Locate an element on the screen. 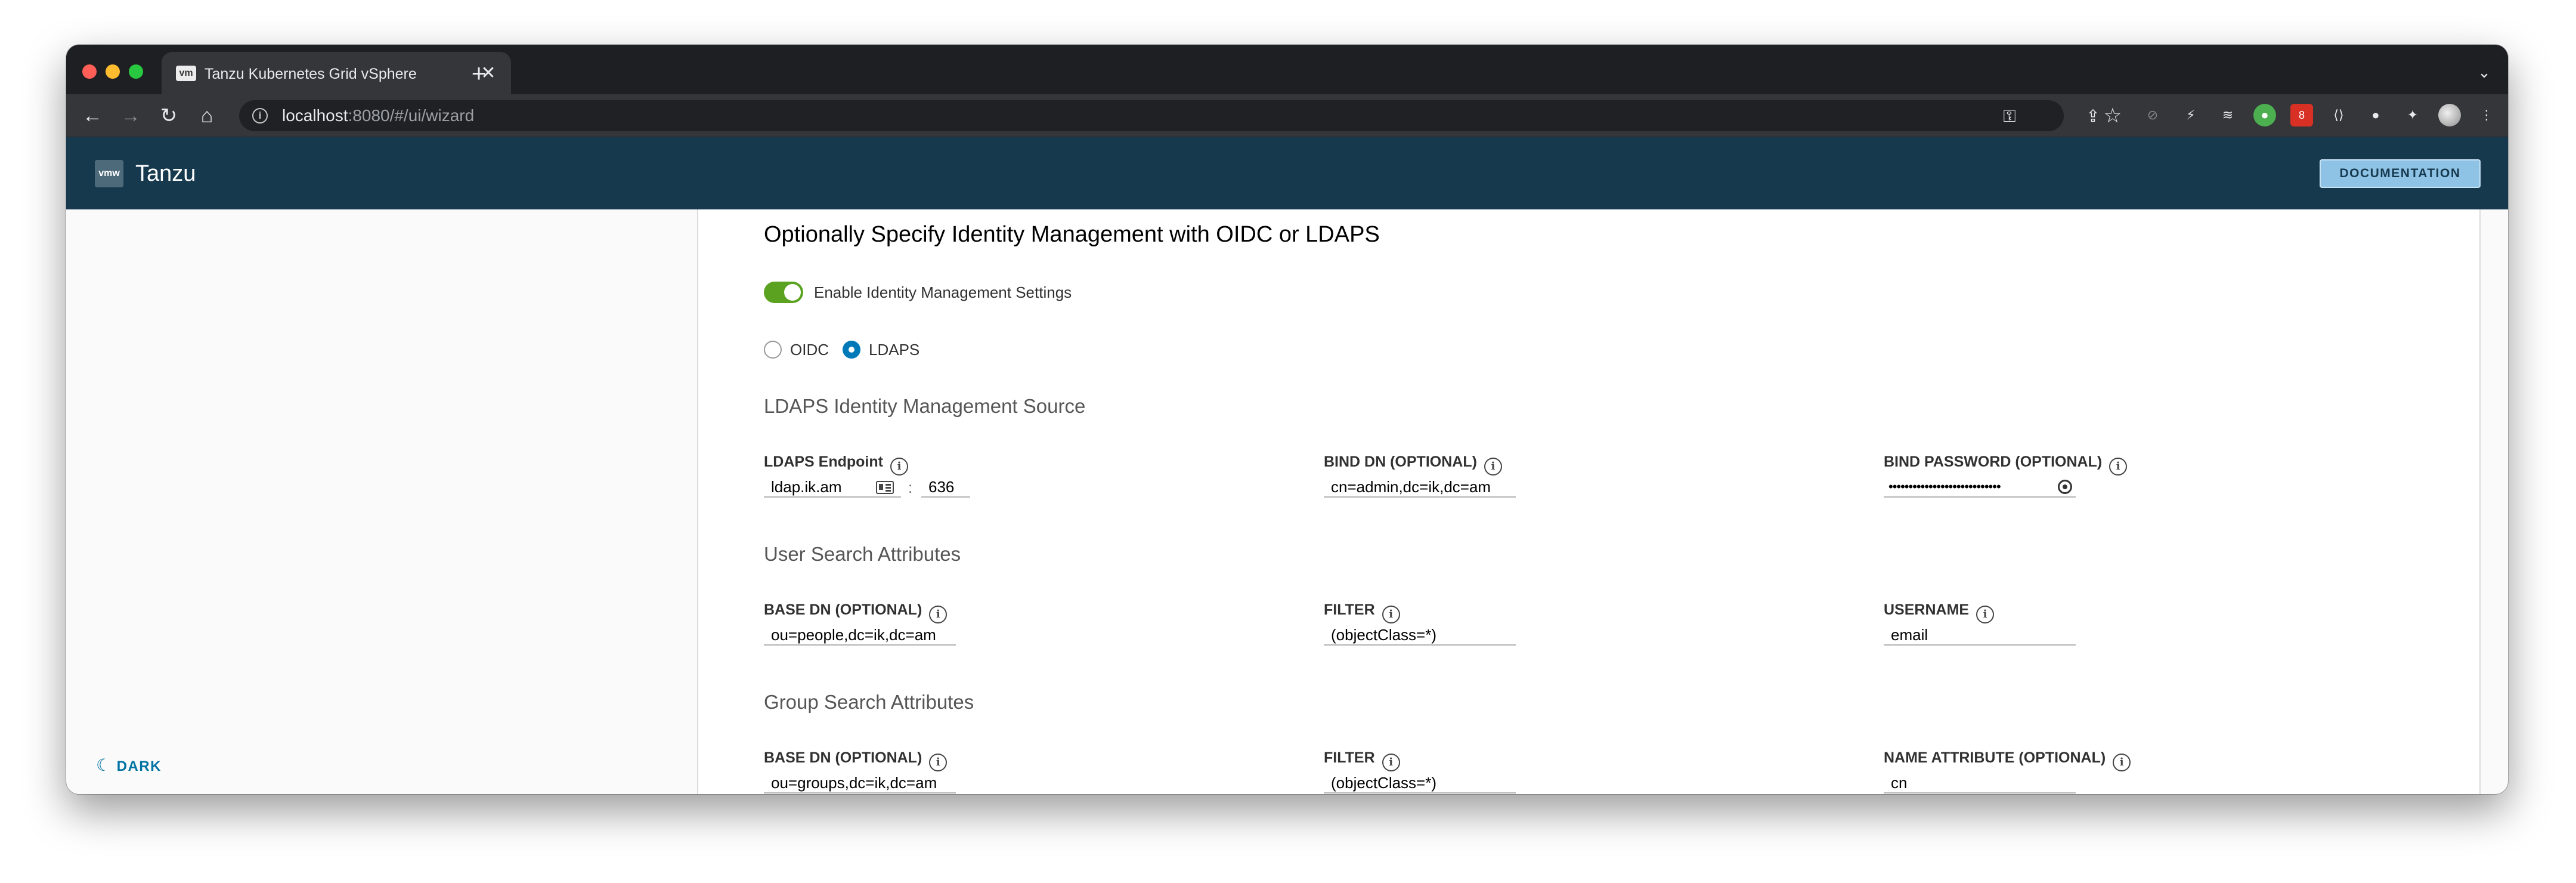 This screenshot has height=883, width=2576. ldaps-endpoint-label: LDAPS Endpoint i is located at coordinates (836, 464).